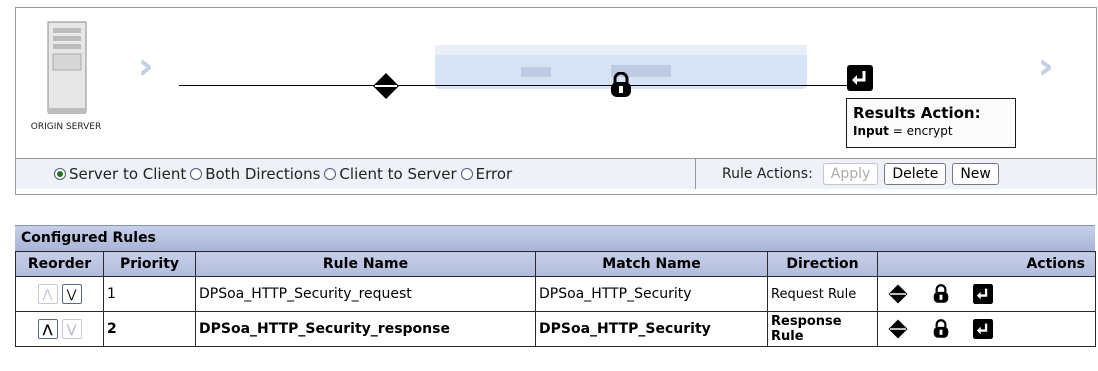 Image resolution: width=1098 pixels, height=371 pixels. I want to click on rule-name-cell: DPSoa_HTTP_Security_response, so click(365, 329).